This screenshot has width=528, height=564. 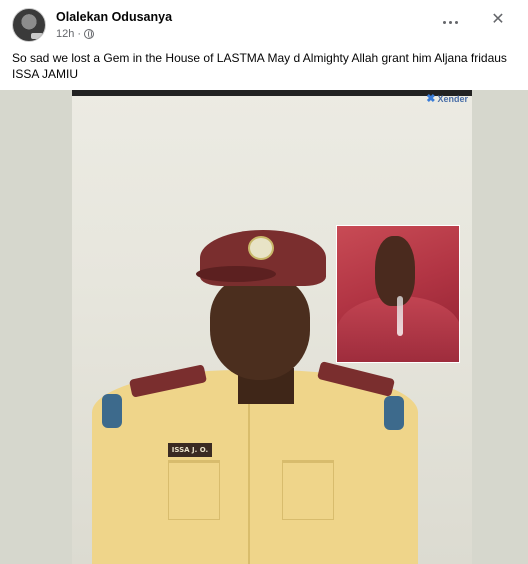 I want to click on post-meta: 12h ·, so click(x=75, y=34).